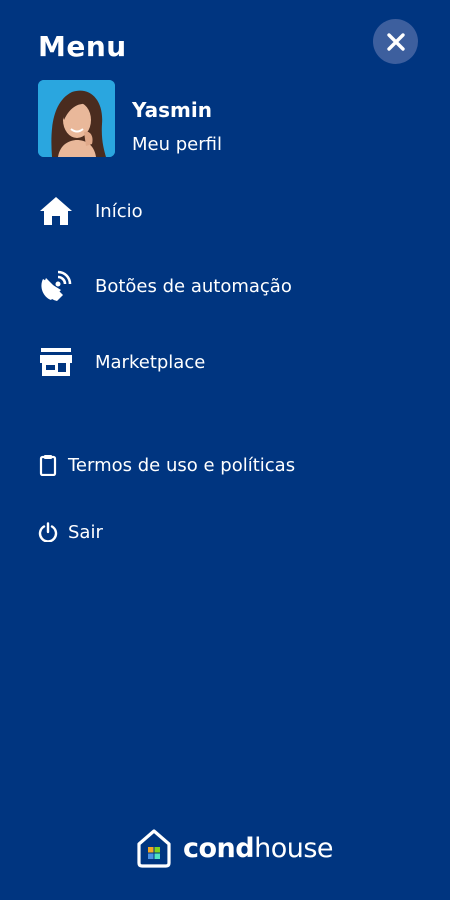 The image size is (450, 900). Describe the element at coordinates (228, 362) in the screenshot. I see `nav-item-marketplace: Marketplace` at that location.